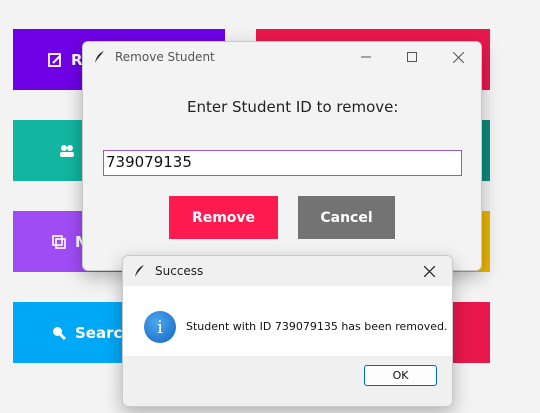  What do you see at coordinates (287, 381) in the screenshot?
I see `success-footer: OK` at bounding box center [287, 381].